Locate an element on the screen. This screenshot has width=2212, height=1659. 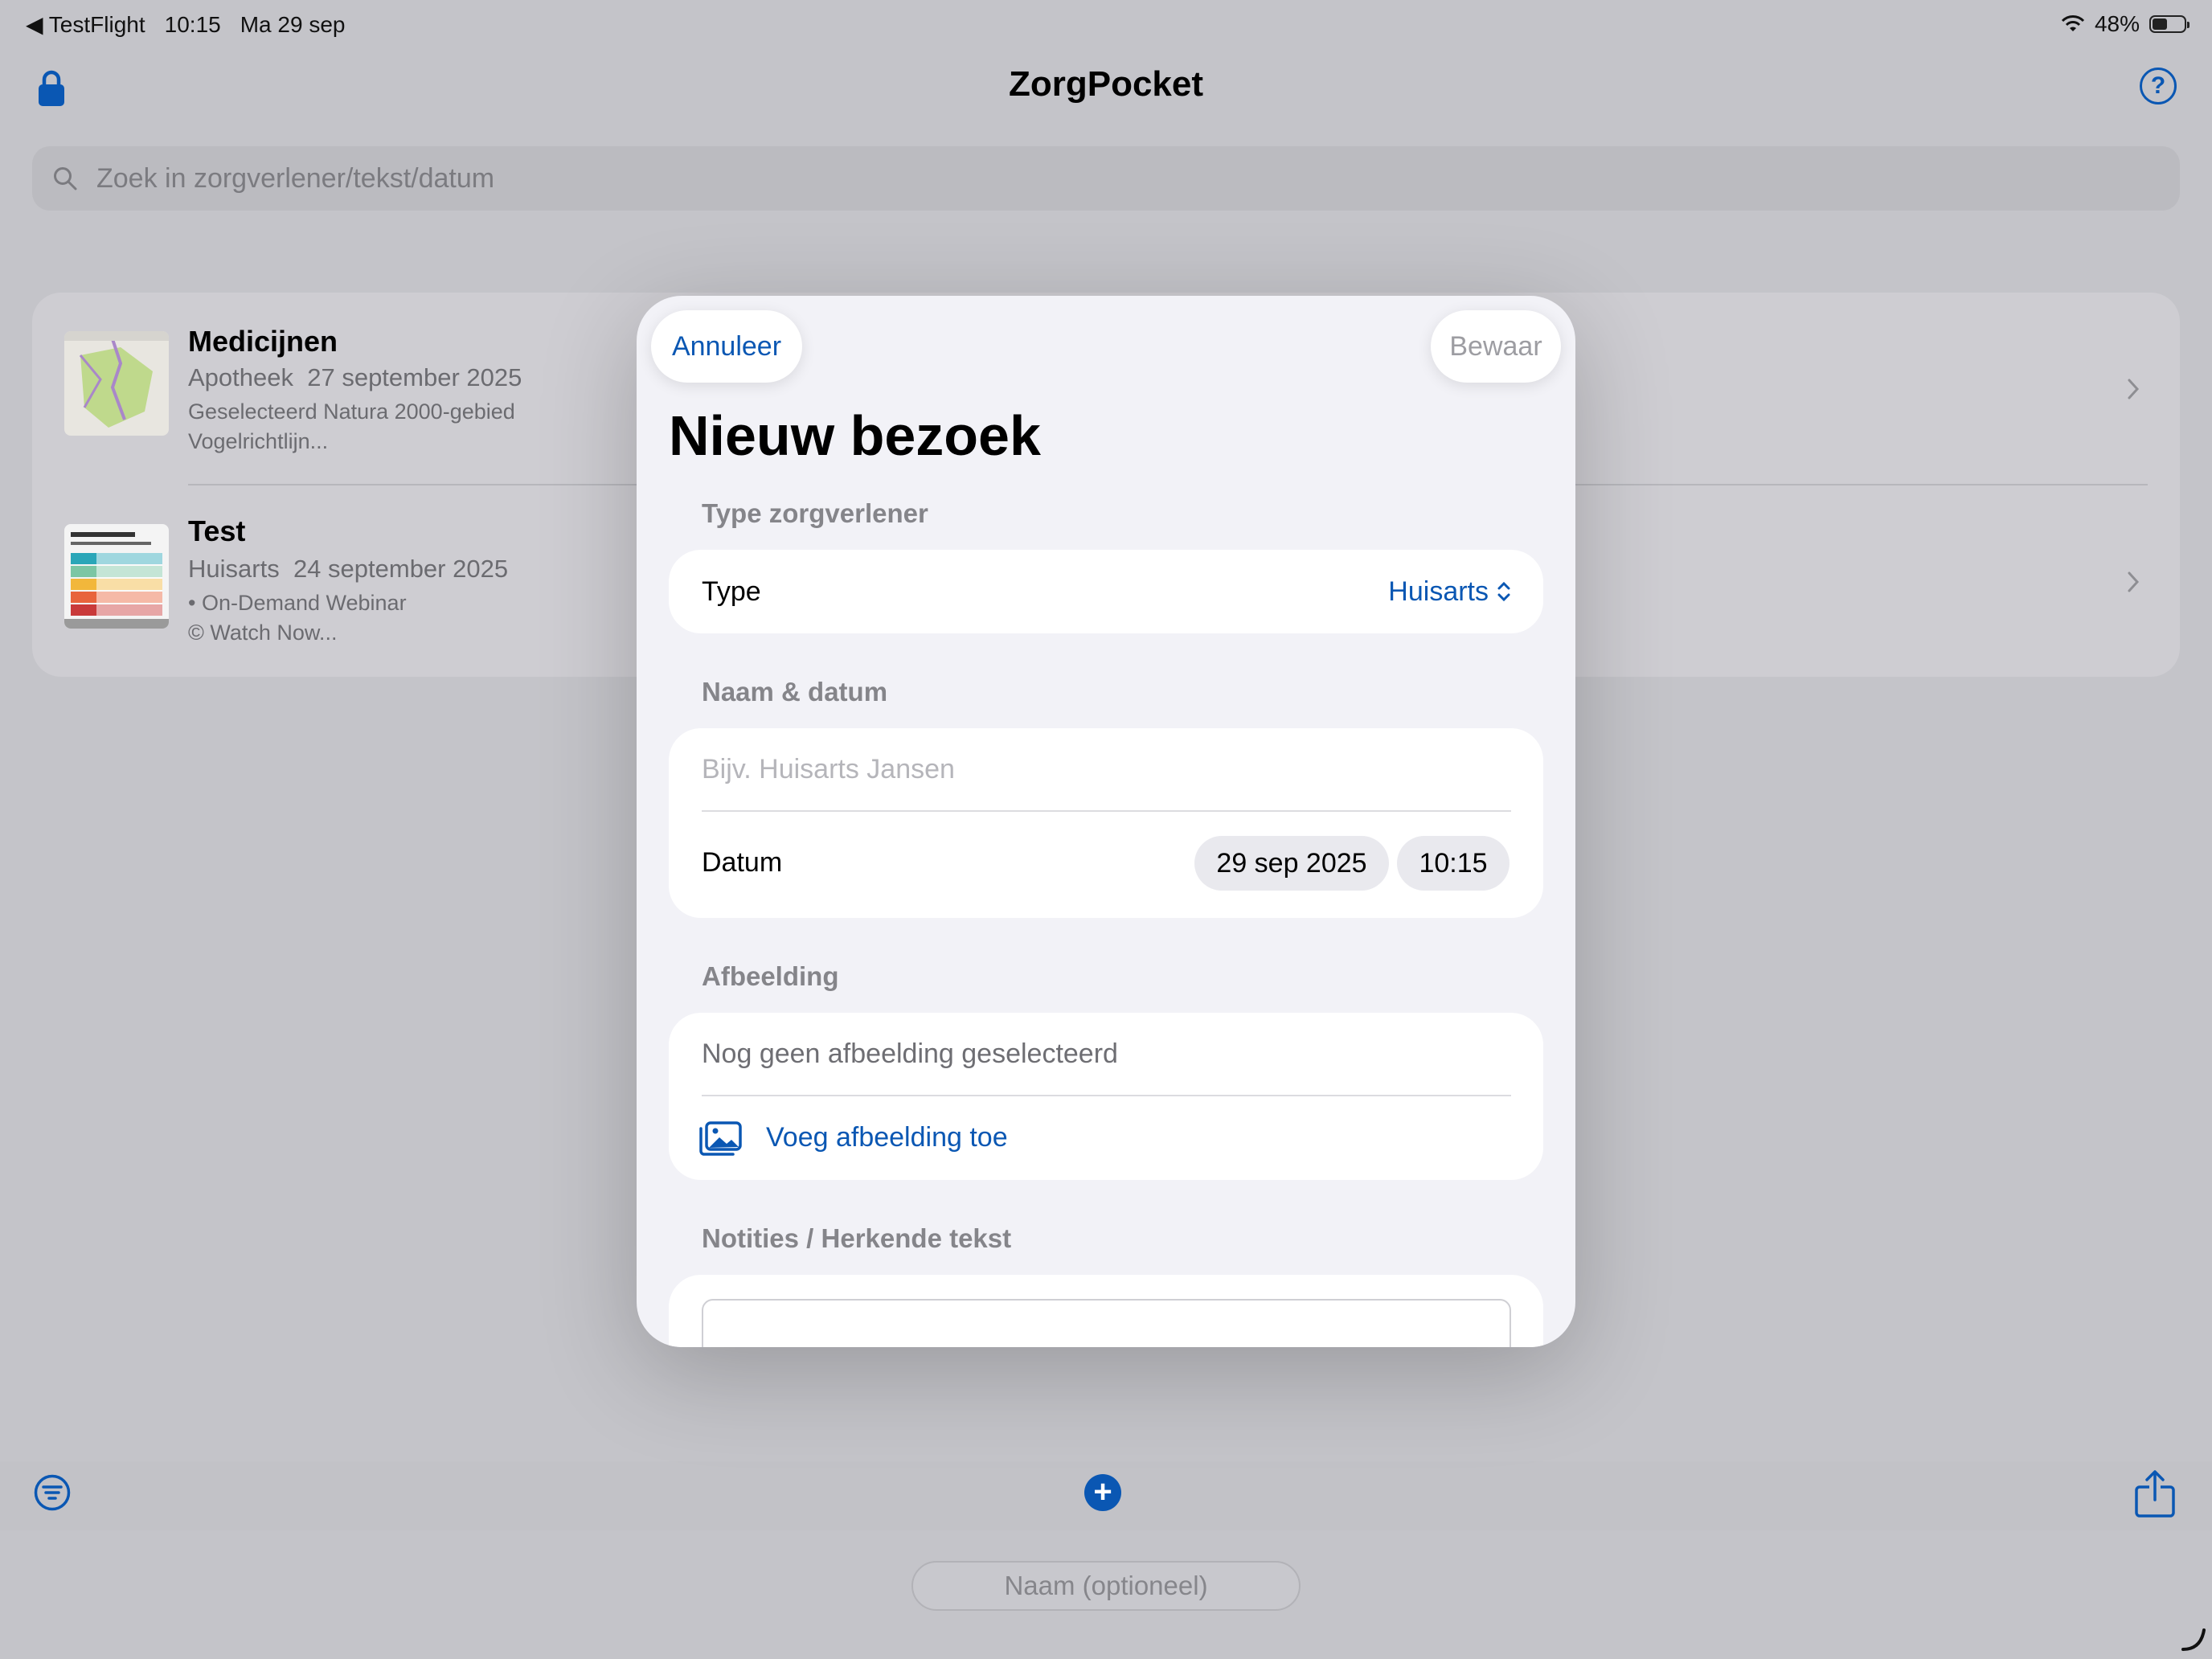
type-label: Type is located at coordinates (731, 591).